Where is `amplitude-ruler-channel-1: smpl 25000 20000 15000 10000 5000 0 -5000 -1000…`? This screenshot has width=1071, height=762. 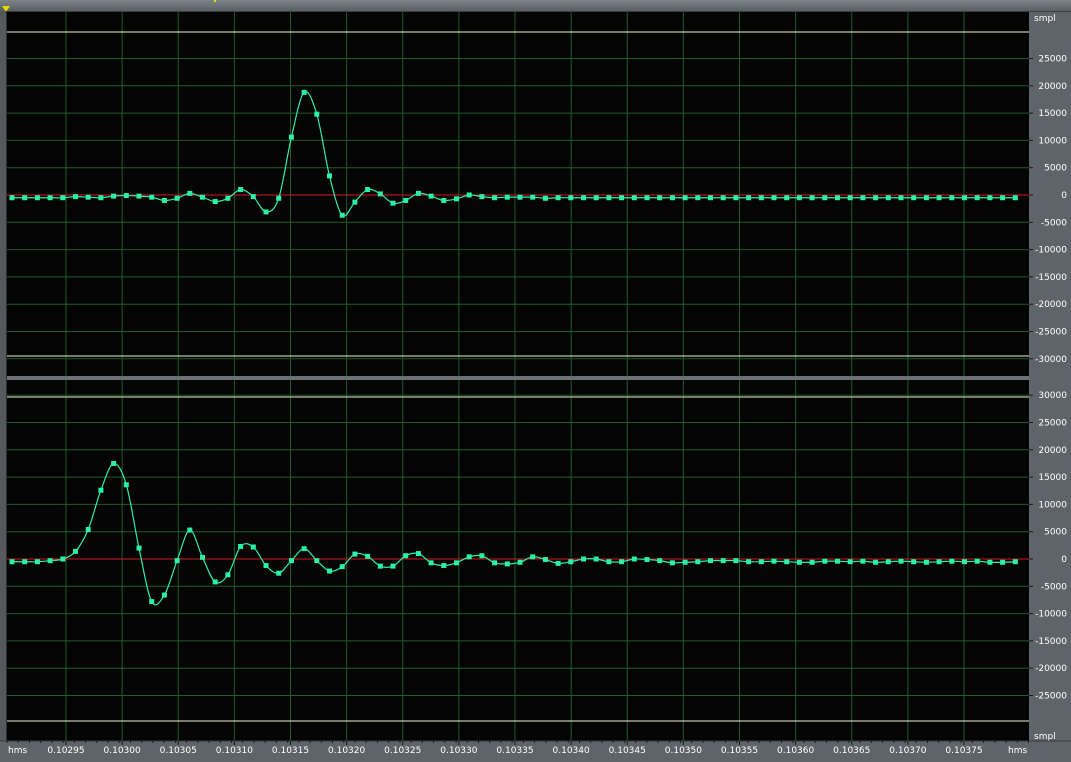
amplitude-ruler-channel-1: smpl 25000 20000 15000 10000 5000 0 -5000 -1000… is located at coordinates (1050, 194).